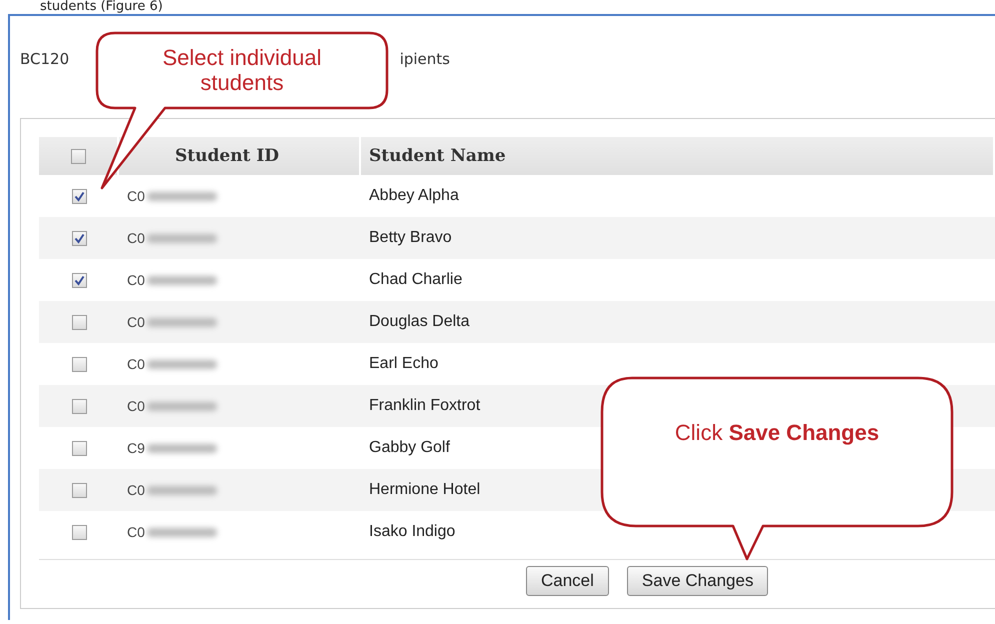 The image size is (995, 624). What do you see at coordinates (101, 7) in the screenshot?
I see `caption-text: students (Figure 6)` at bounding box center [101, 7].